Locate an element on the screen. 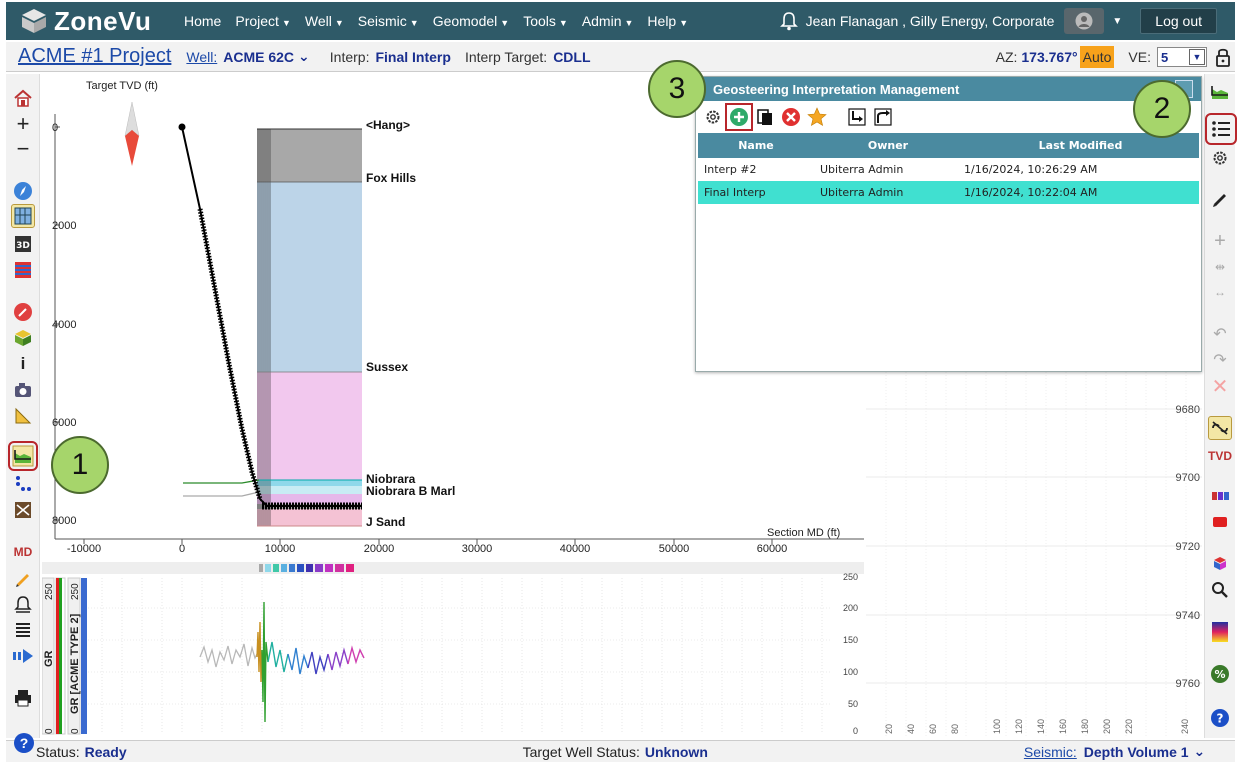 The width and height of the screenshot is (1241, 768). nav-seismic: Seismic ▼ is located at coordinates (388, 21).